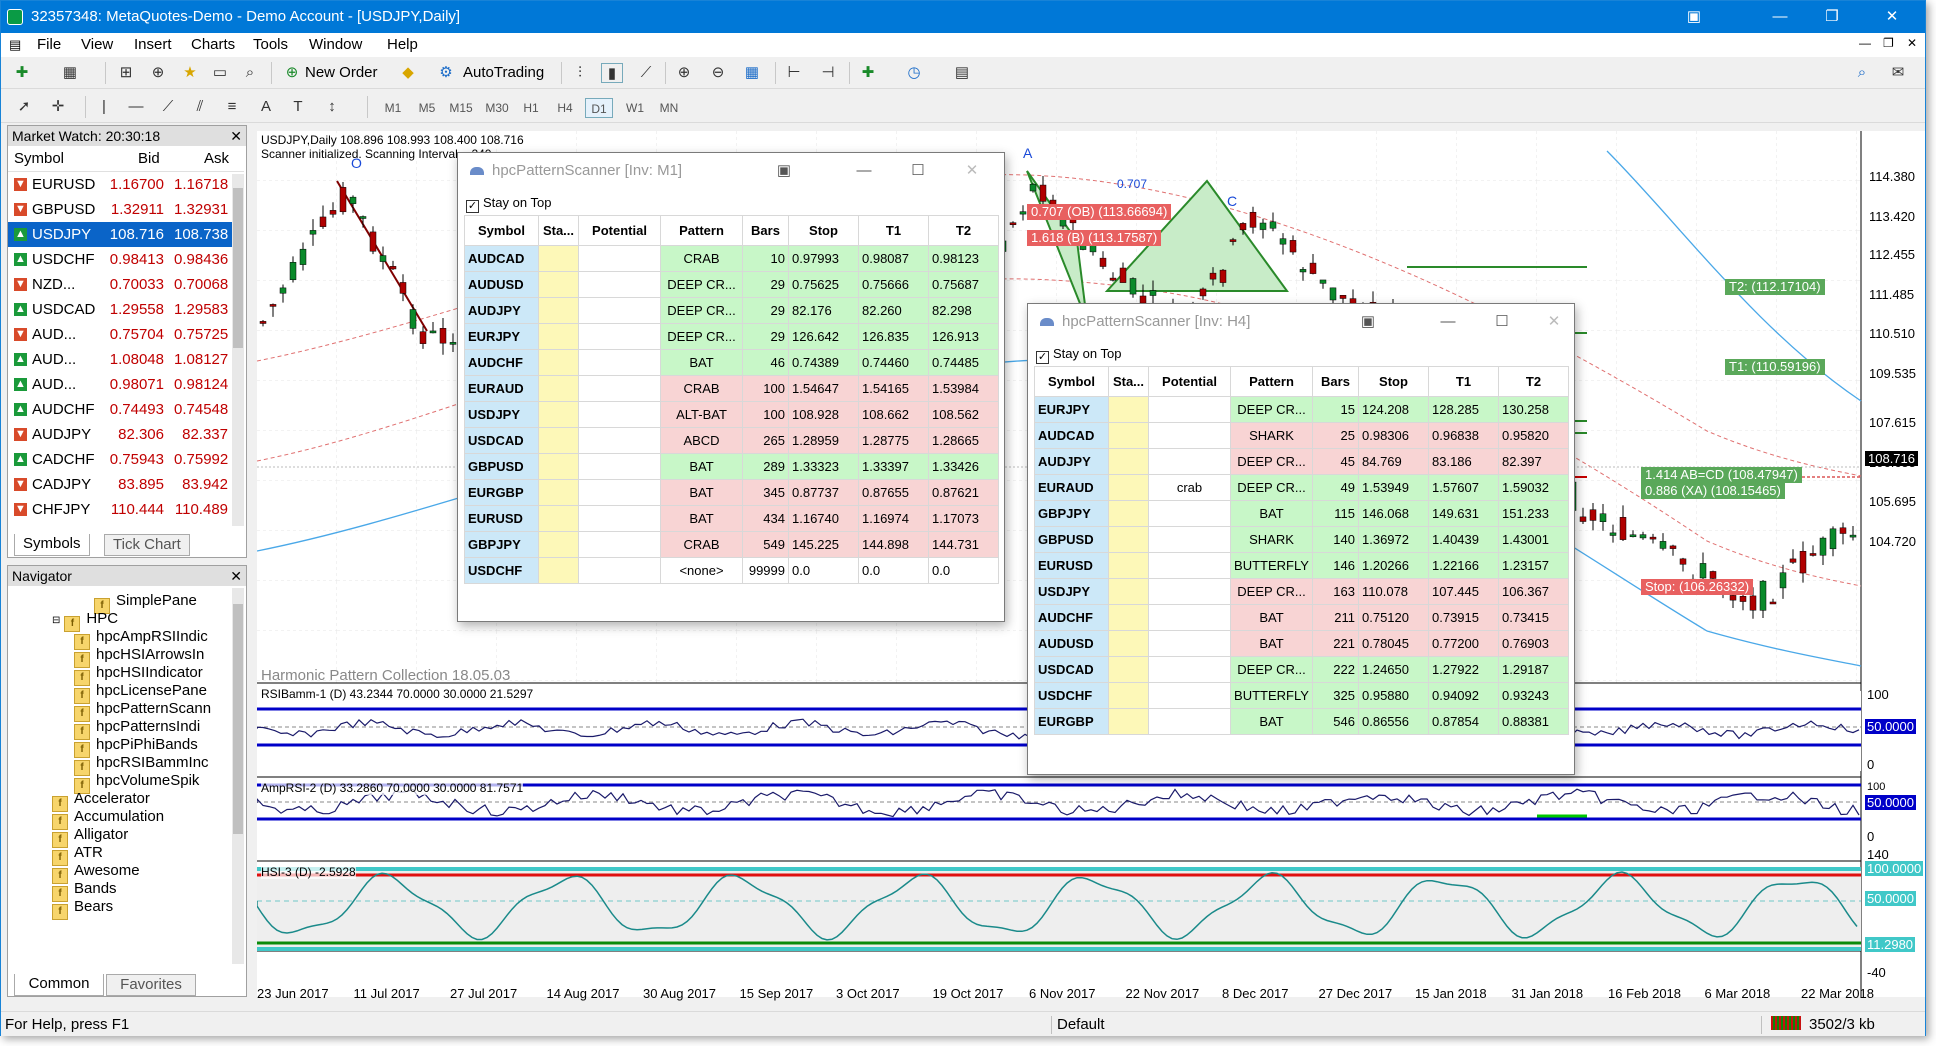 This screenshot has width=1936, height=1046. What do you see at coordinates (236, 576) in the screenshot?
I see `close-icon: ✕` at bounding box center [236, 576].